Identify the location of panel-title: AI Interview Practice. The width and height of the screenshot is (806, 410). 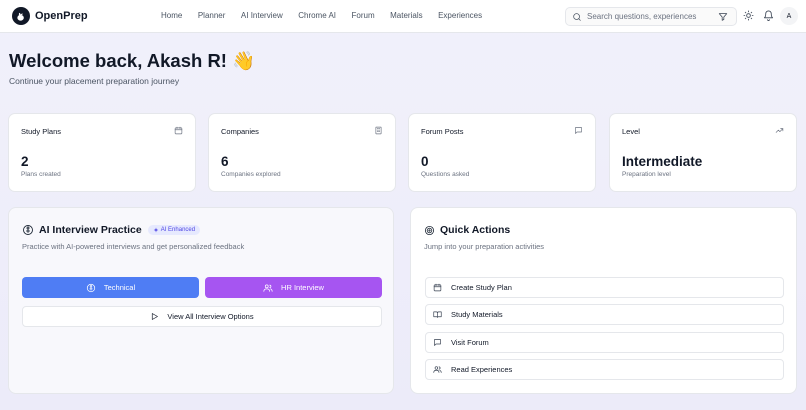
(90, 230).